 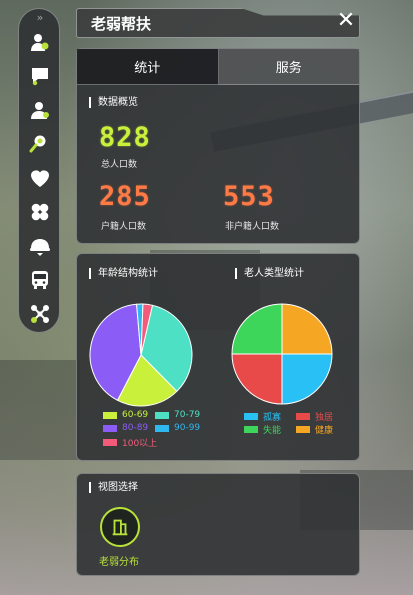 What do you see at coordinates (119, 560) in the screenshot?
I see `view-option-label: 老弱分布` at bounding box center [119, 560].